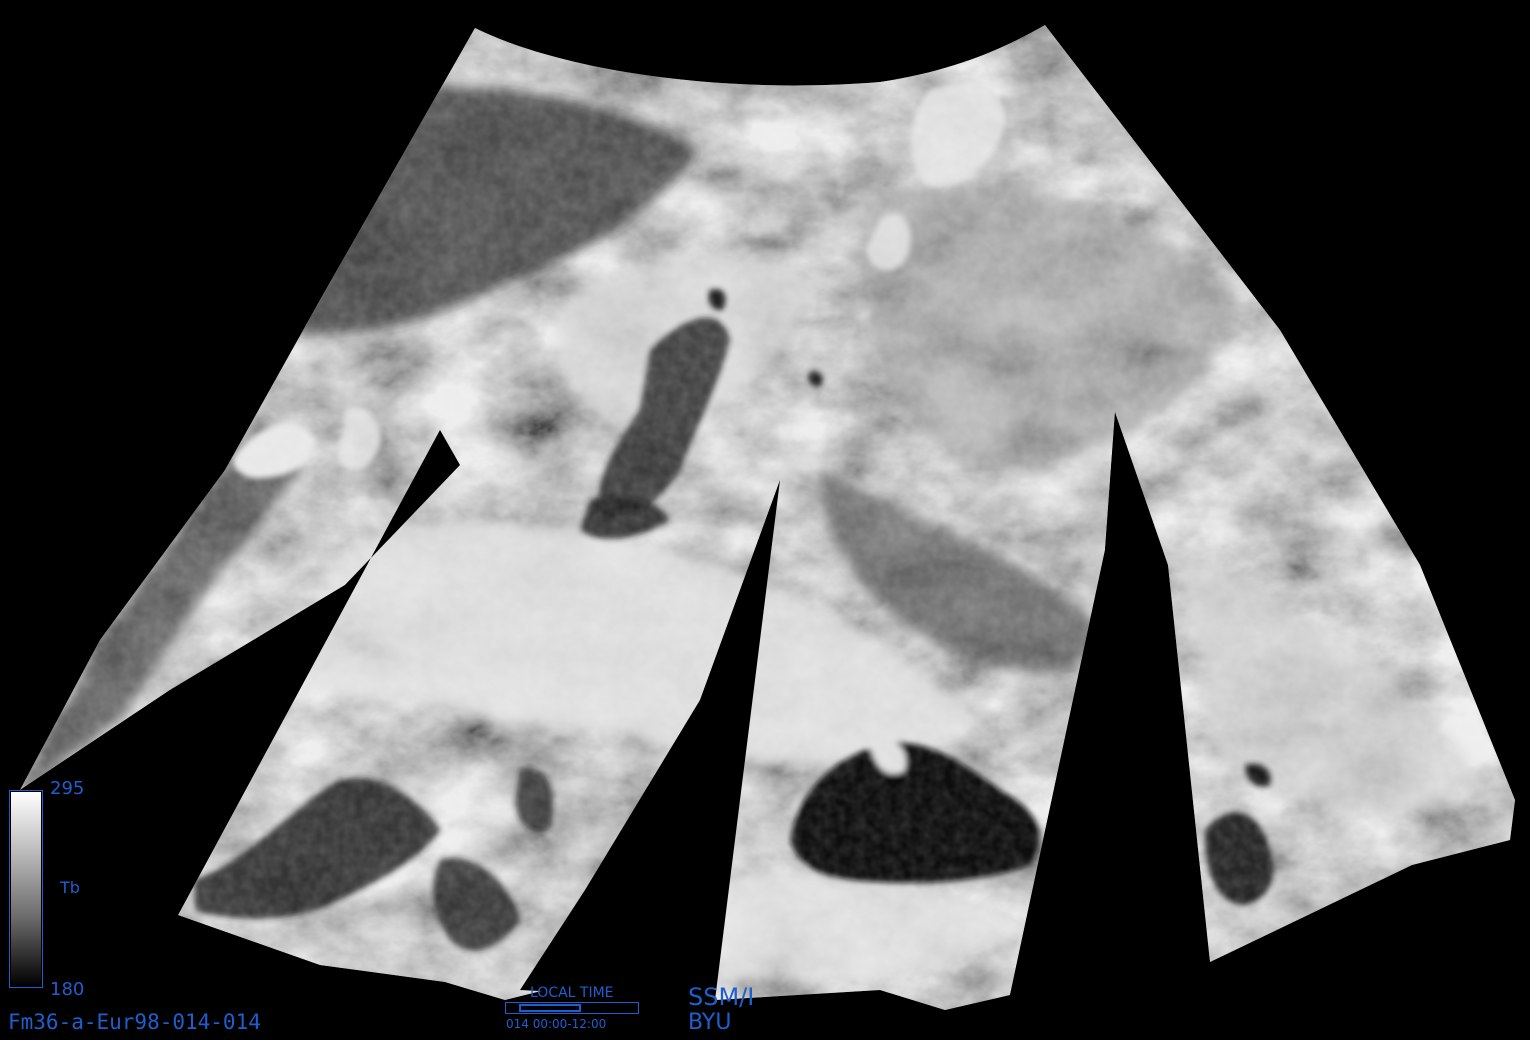 This screenshot has height=1040, width=1530. What do you see at coordinates (550, 1008) in the screenshot?
I see `local-time-fill` at bounding box center [550, 1008].